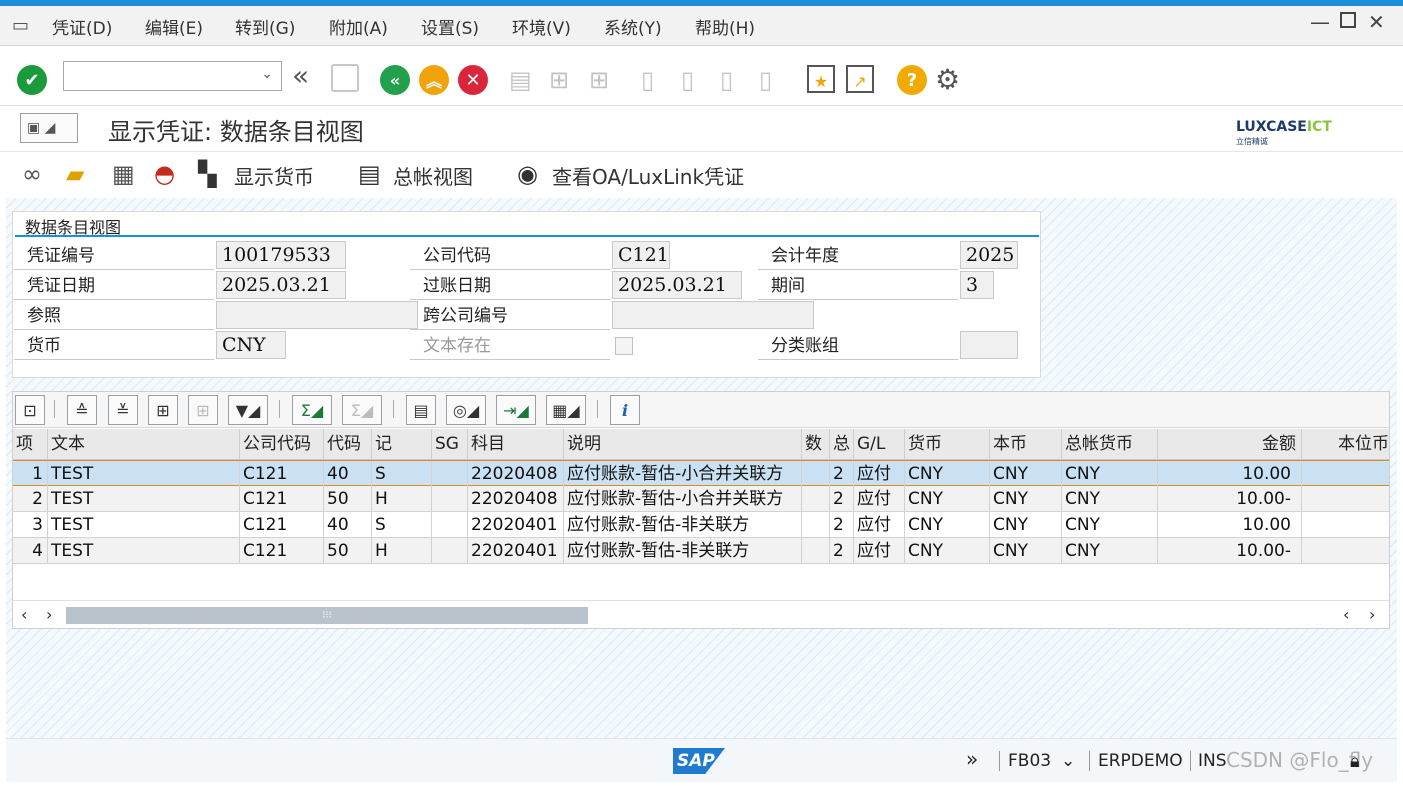 Image resolution: width=1403 pixels, height=786 pixels. What do you see at coordinates (164, 174) in the screenshot?
I see `hat-icon: ◓` at bounding box center [164, 174].